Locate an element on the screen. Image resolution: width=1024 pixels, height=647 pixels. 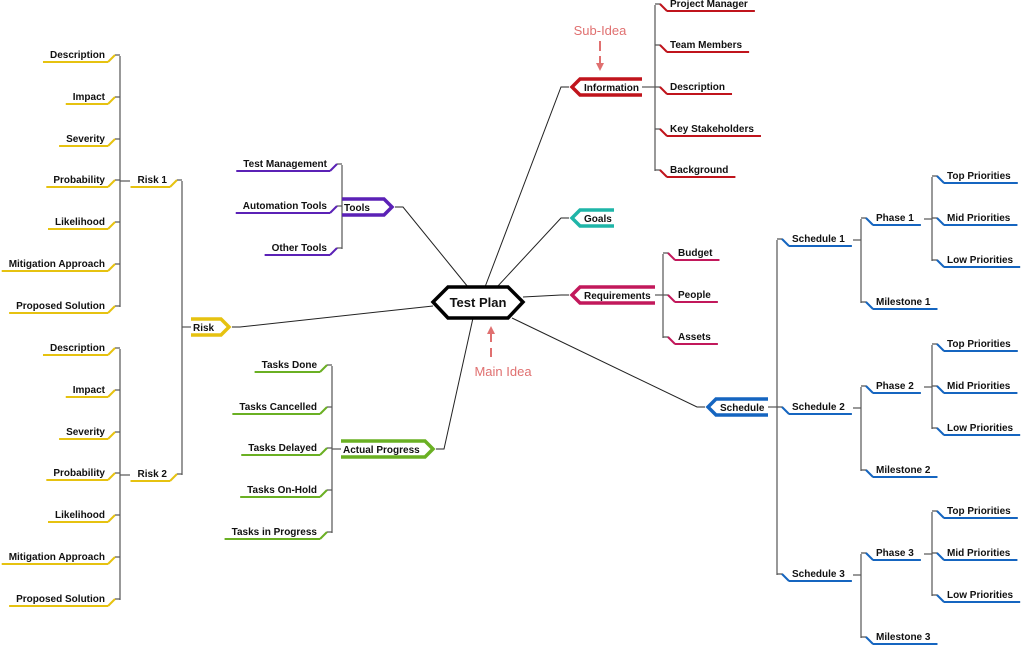
risk-2-description: Description is located at coordinates (81, 349).